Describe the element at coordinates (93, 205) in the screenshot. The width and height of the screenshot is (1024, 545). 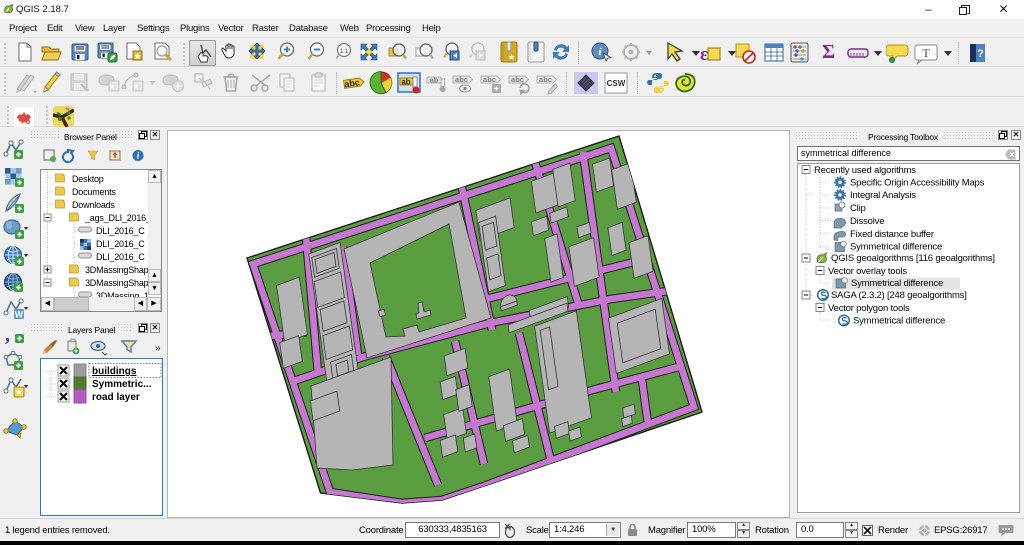
I see `svg-text: Downloads` at that location.